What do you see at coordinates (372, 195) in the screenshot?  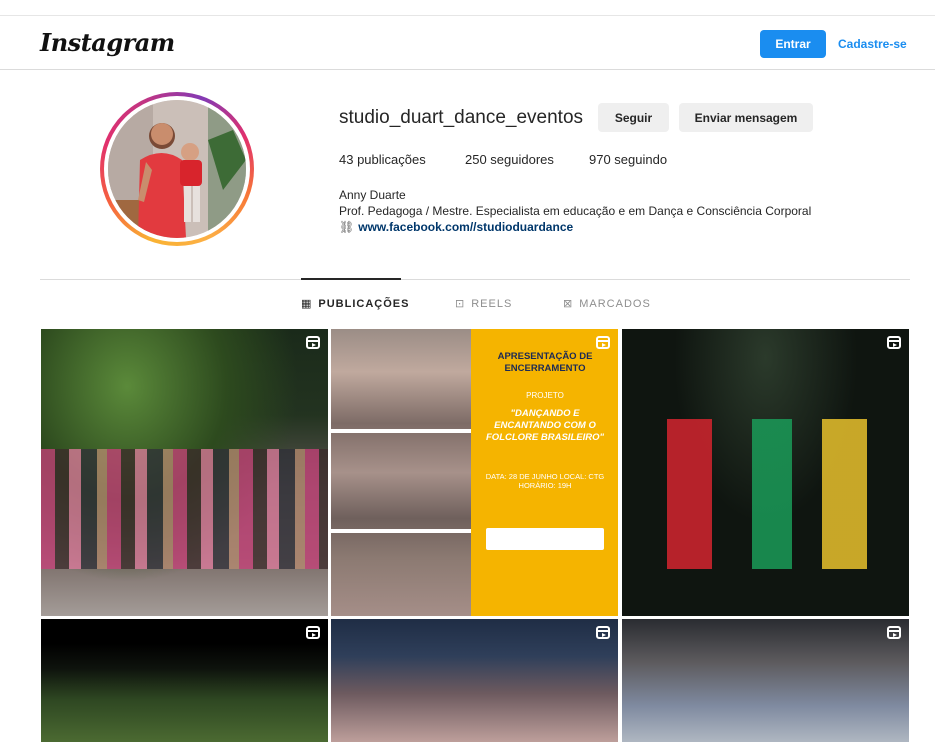 I see `bio-name: Anny Duarte` at bounding box center [372, 195].